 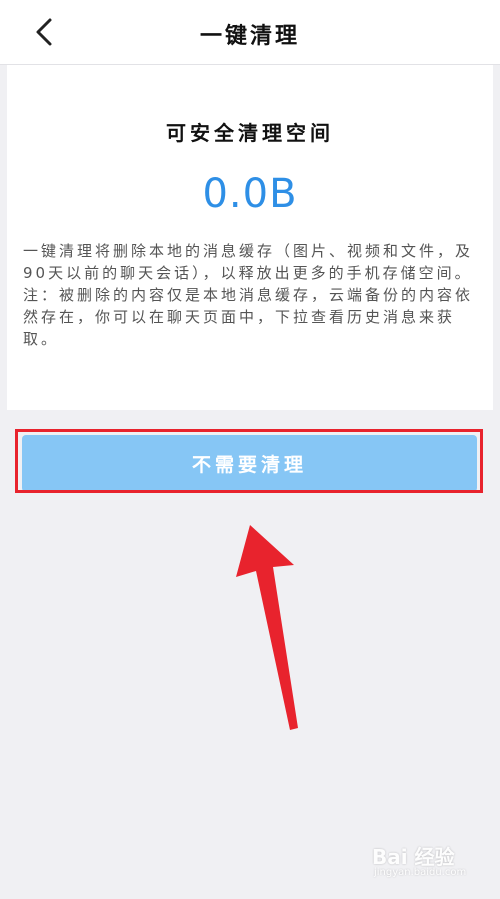 I want to click on baidu-jingyan-watermark: Bai 经验 jingyan.baidu.com, so click(x=425, y=861).